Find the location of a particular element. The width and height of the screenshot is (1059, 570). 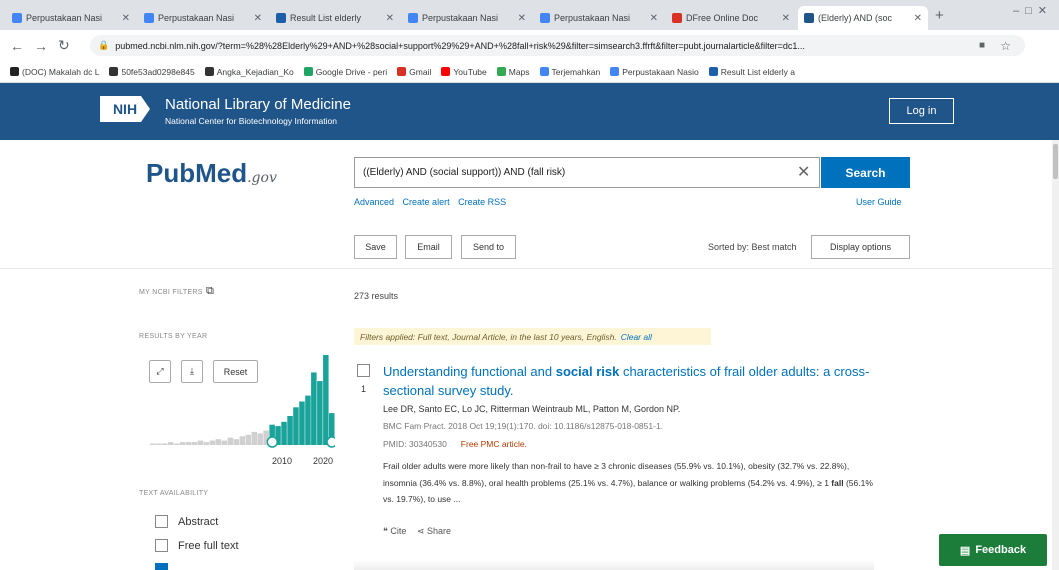

search-sublinks: Advanced Create alert Create RSS is located at coordinates (433, 202).